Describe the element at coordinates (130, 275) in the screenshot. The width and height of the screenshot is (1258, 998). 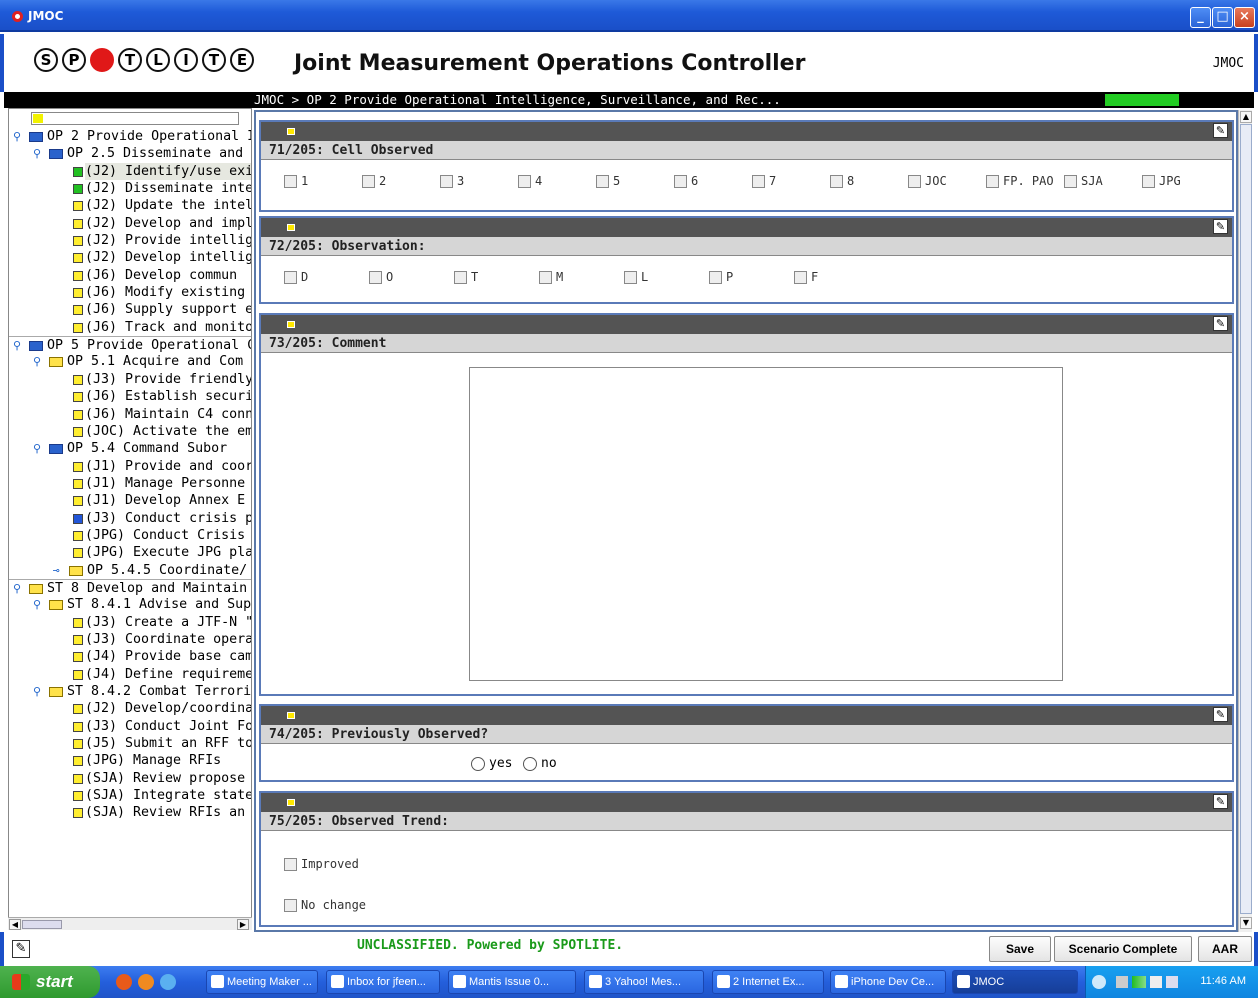
I see `tree-item: (J6) Develop commun` at that location.